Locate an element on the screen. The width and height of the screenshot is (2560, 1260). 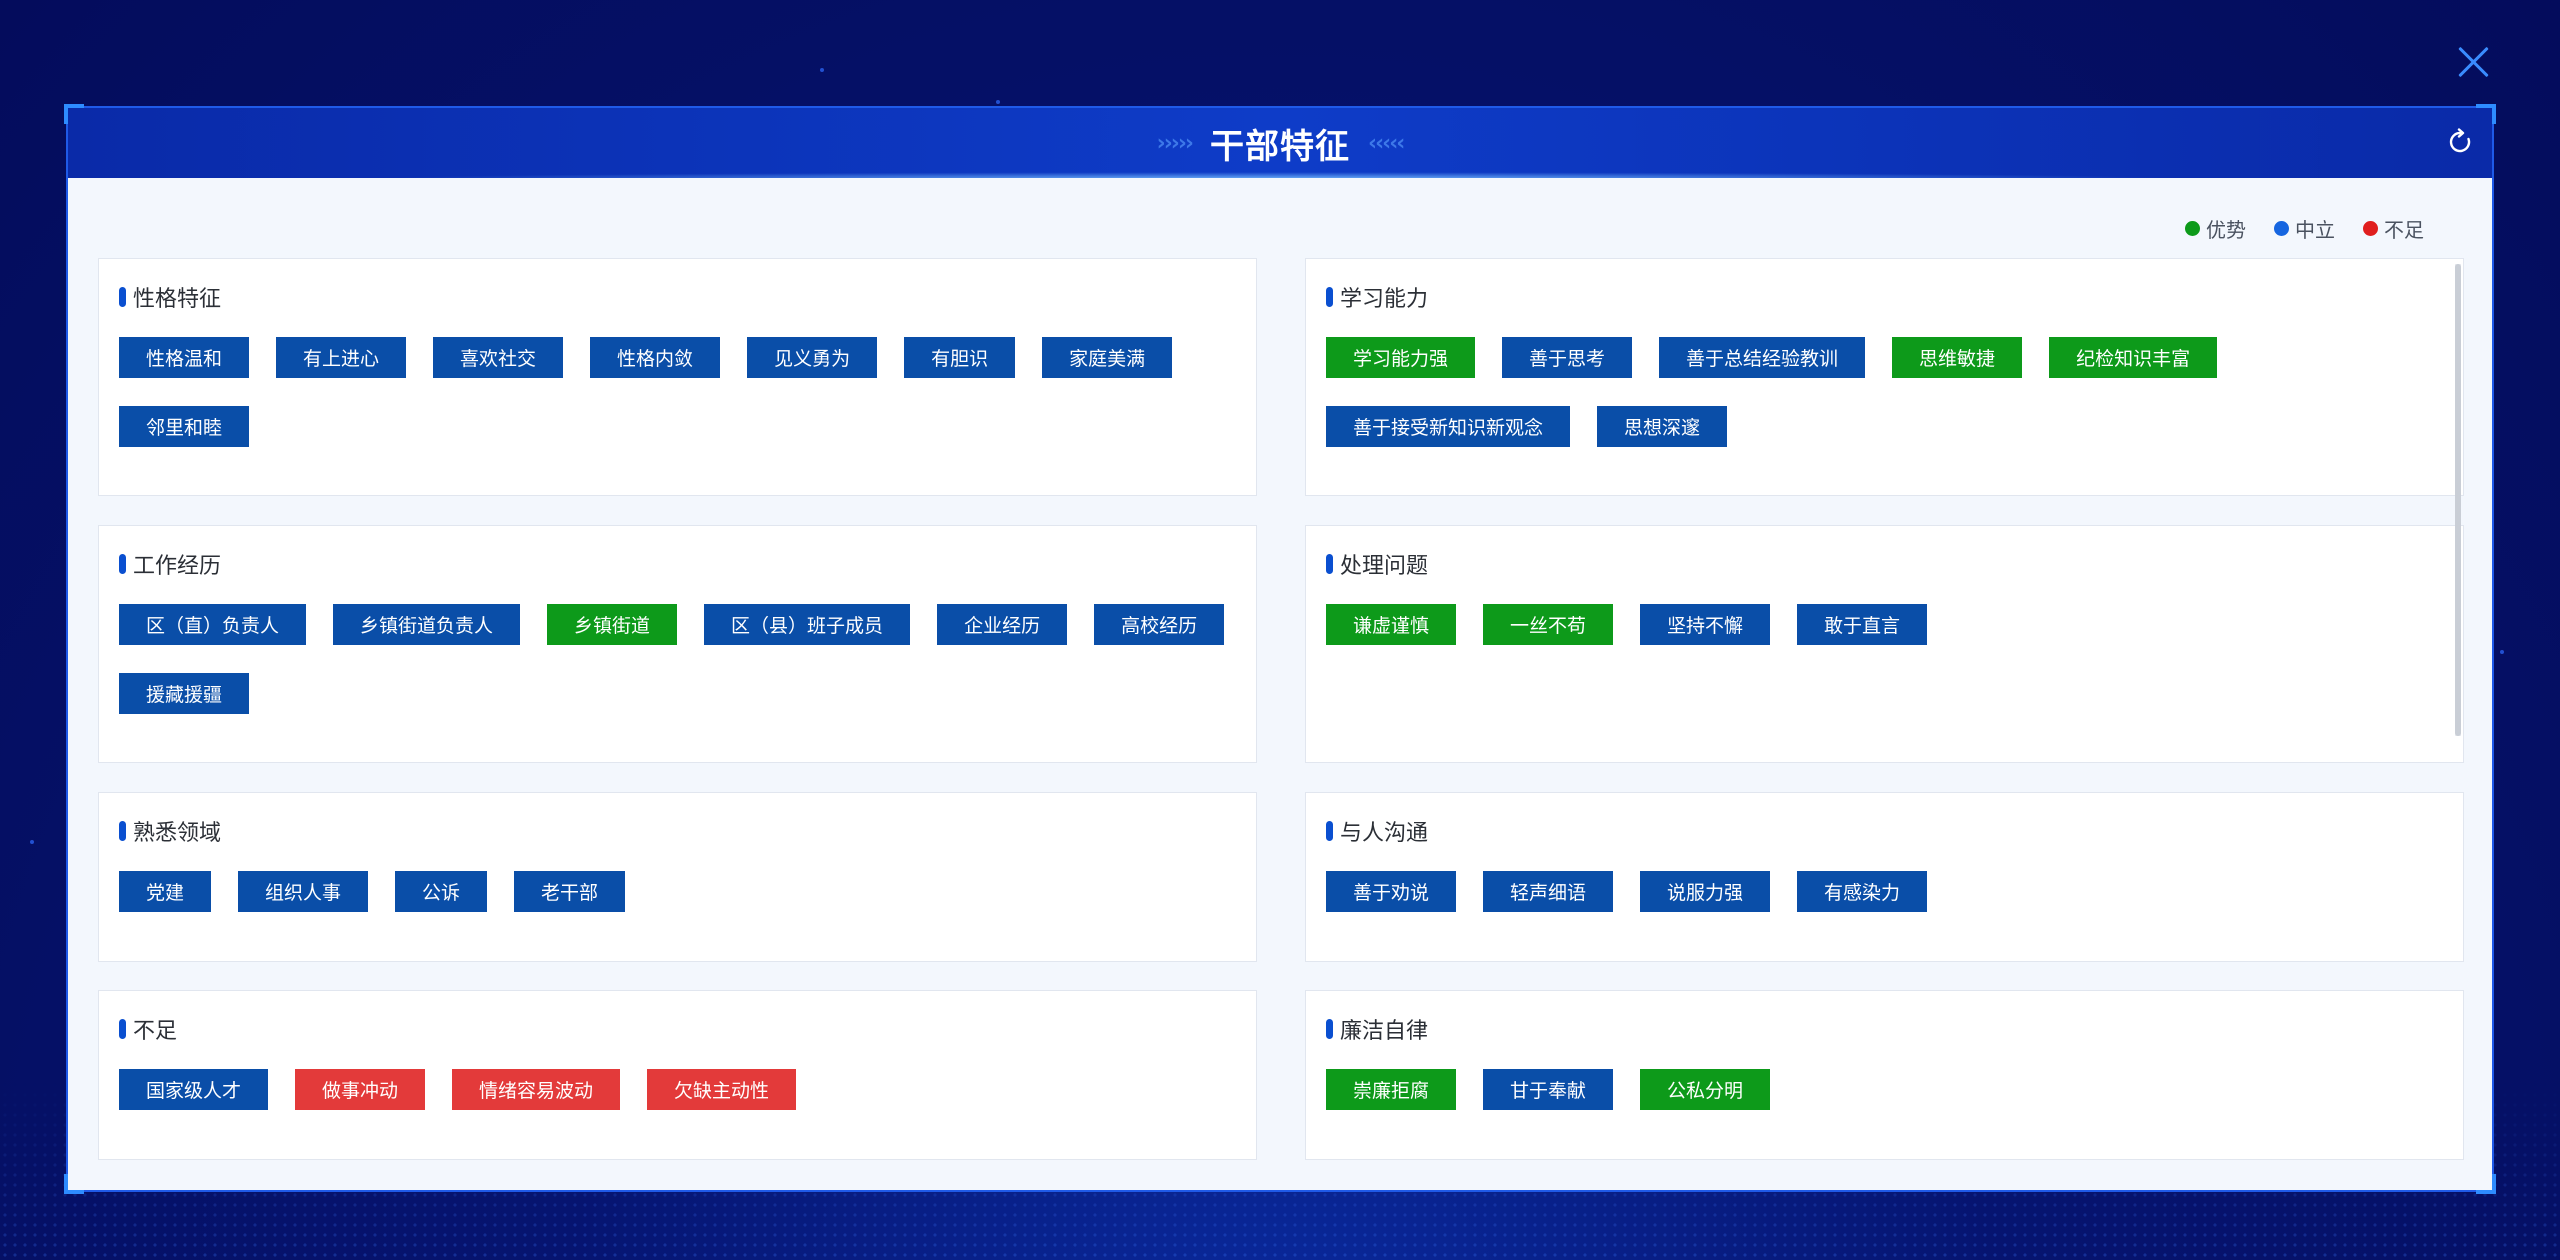
section-title: 学习能力 is located at coordinates (1377, 297).